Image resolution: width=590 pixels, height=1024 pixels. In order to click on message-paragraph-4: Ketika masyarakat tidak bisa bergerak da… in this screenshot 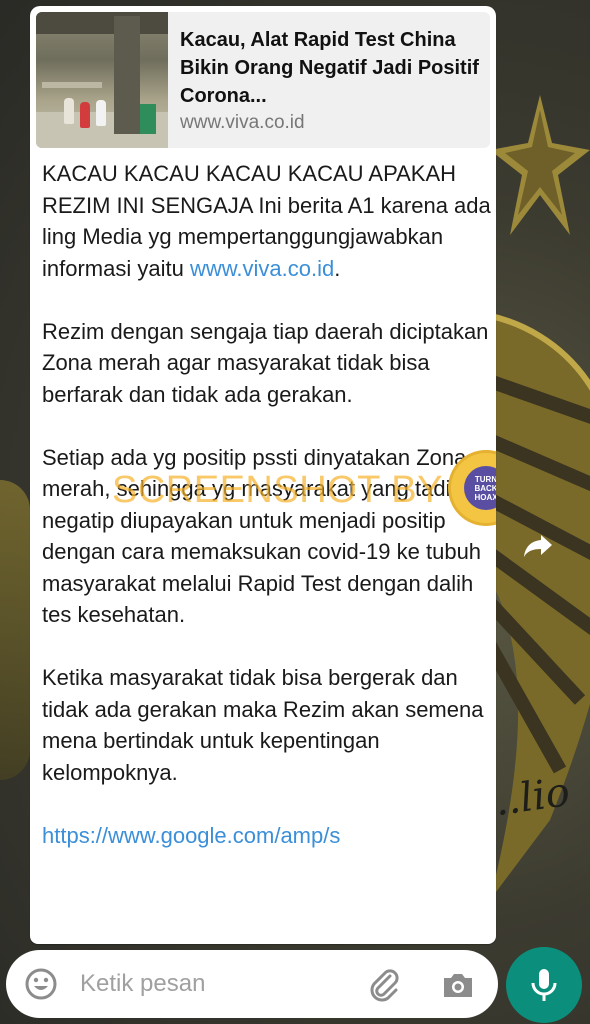, I will do `click(263, 725)`.